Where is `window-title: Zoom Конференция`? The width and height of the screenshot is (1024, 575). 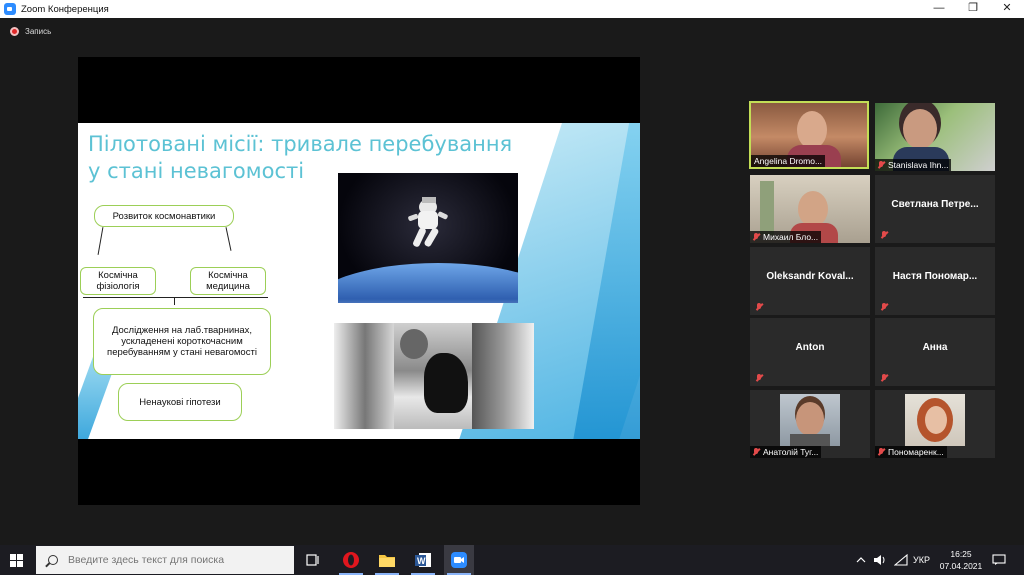
window-title: Zoom Конференция is located at coordinates (65, 9).